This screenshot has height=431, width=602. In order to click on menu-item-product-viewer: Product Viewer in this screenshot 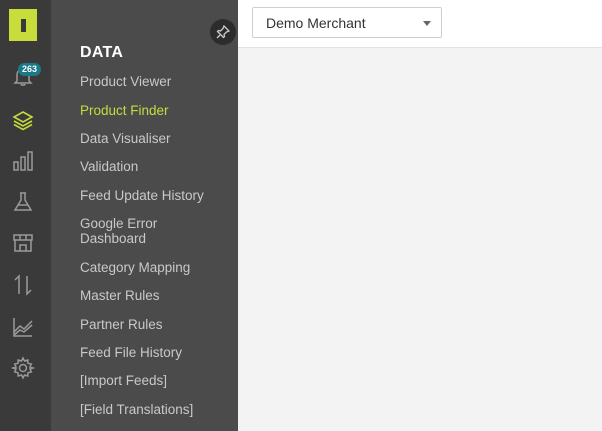, I will do `click(155, 81)`.